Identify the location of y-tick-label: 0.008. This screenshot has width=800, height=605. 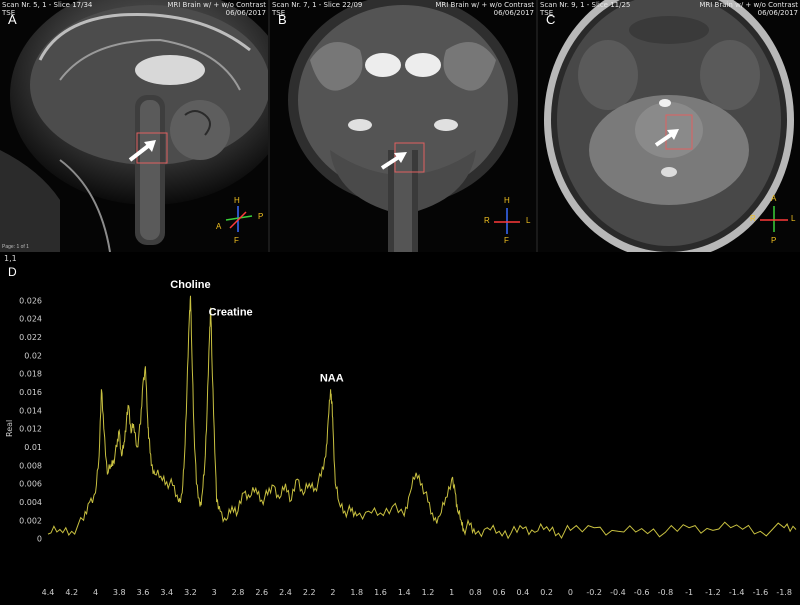
(30, 465).